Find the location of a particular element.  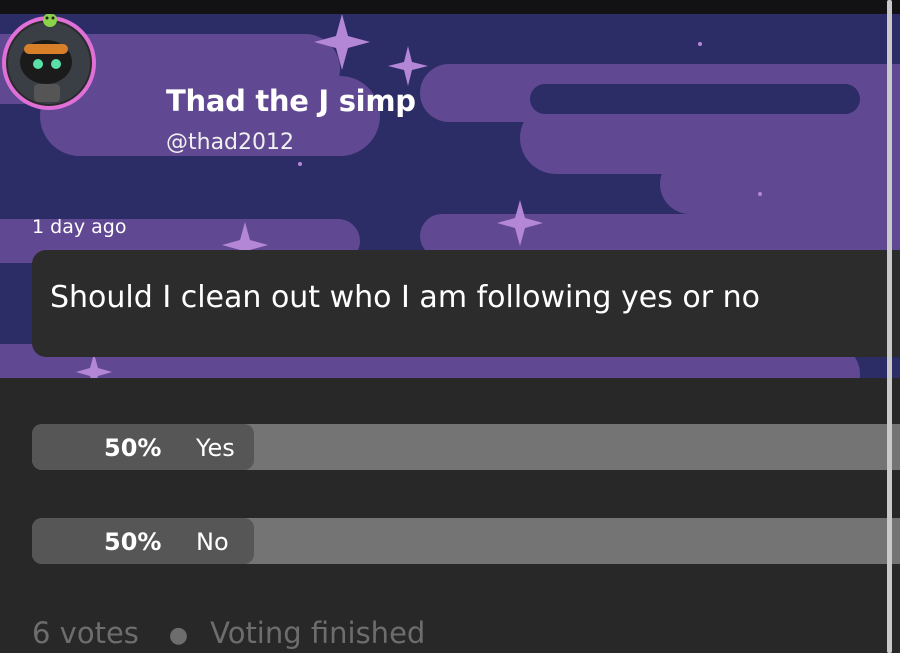

poll-status: Voting finished is located at coordinates (318, 633).